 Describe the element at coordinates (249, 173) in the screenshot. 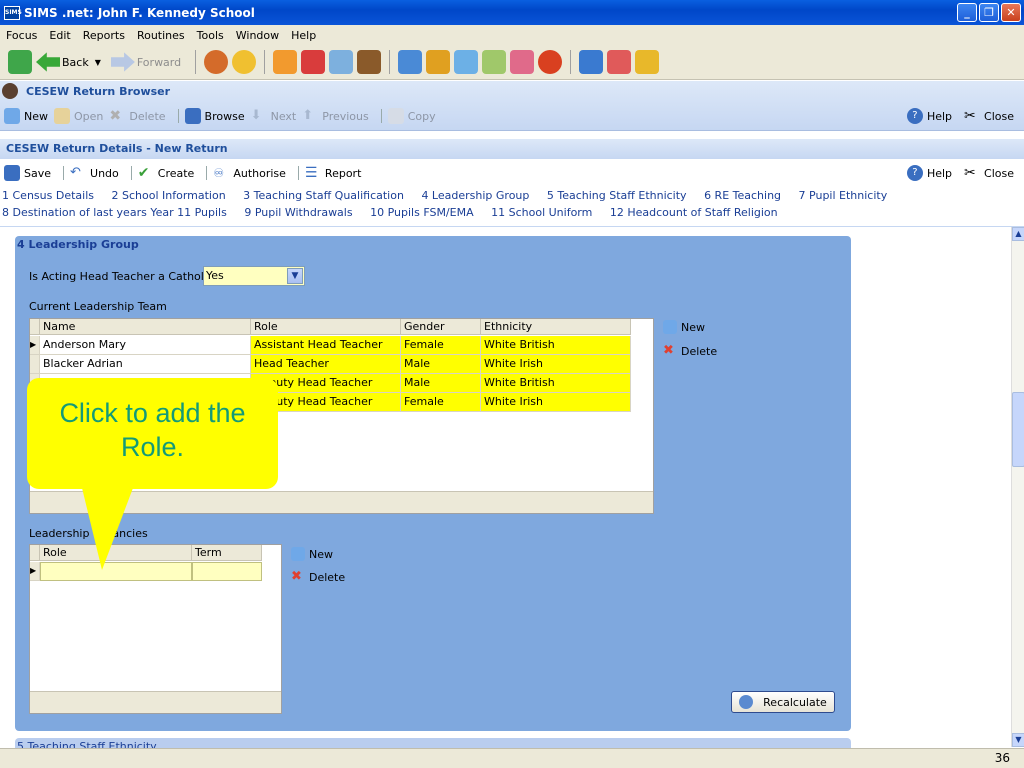

I see `authorise-button: ♾ Authorise` at that location.